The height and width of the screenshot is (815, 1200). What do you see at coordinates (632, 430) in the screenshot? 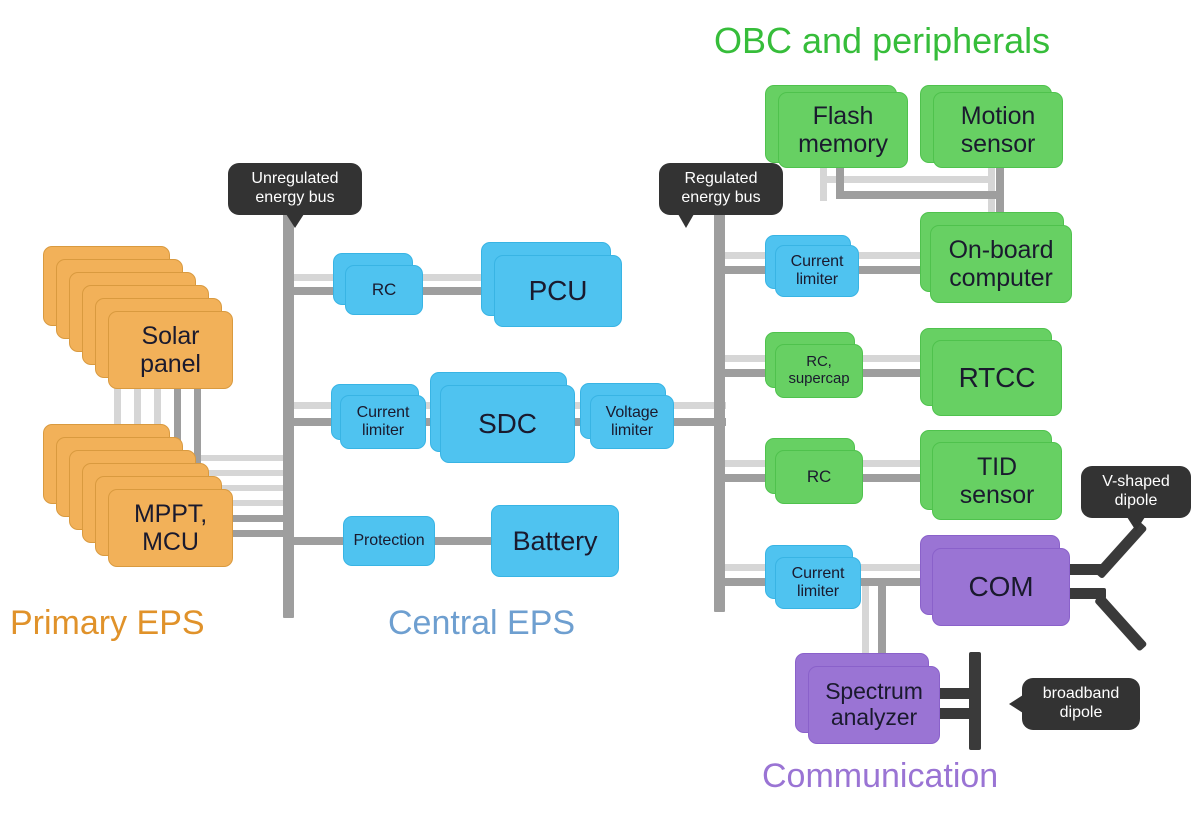
I see `voltage-limiter-label-line2: limiter` at bounding box center [632, 430].